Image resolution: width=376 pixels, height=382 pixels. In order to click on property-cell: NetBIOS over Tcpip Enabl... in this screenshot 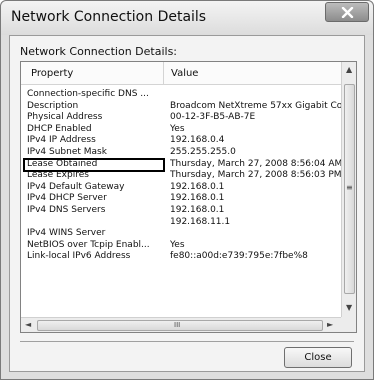, I will do `click(88, 244)`.